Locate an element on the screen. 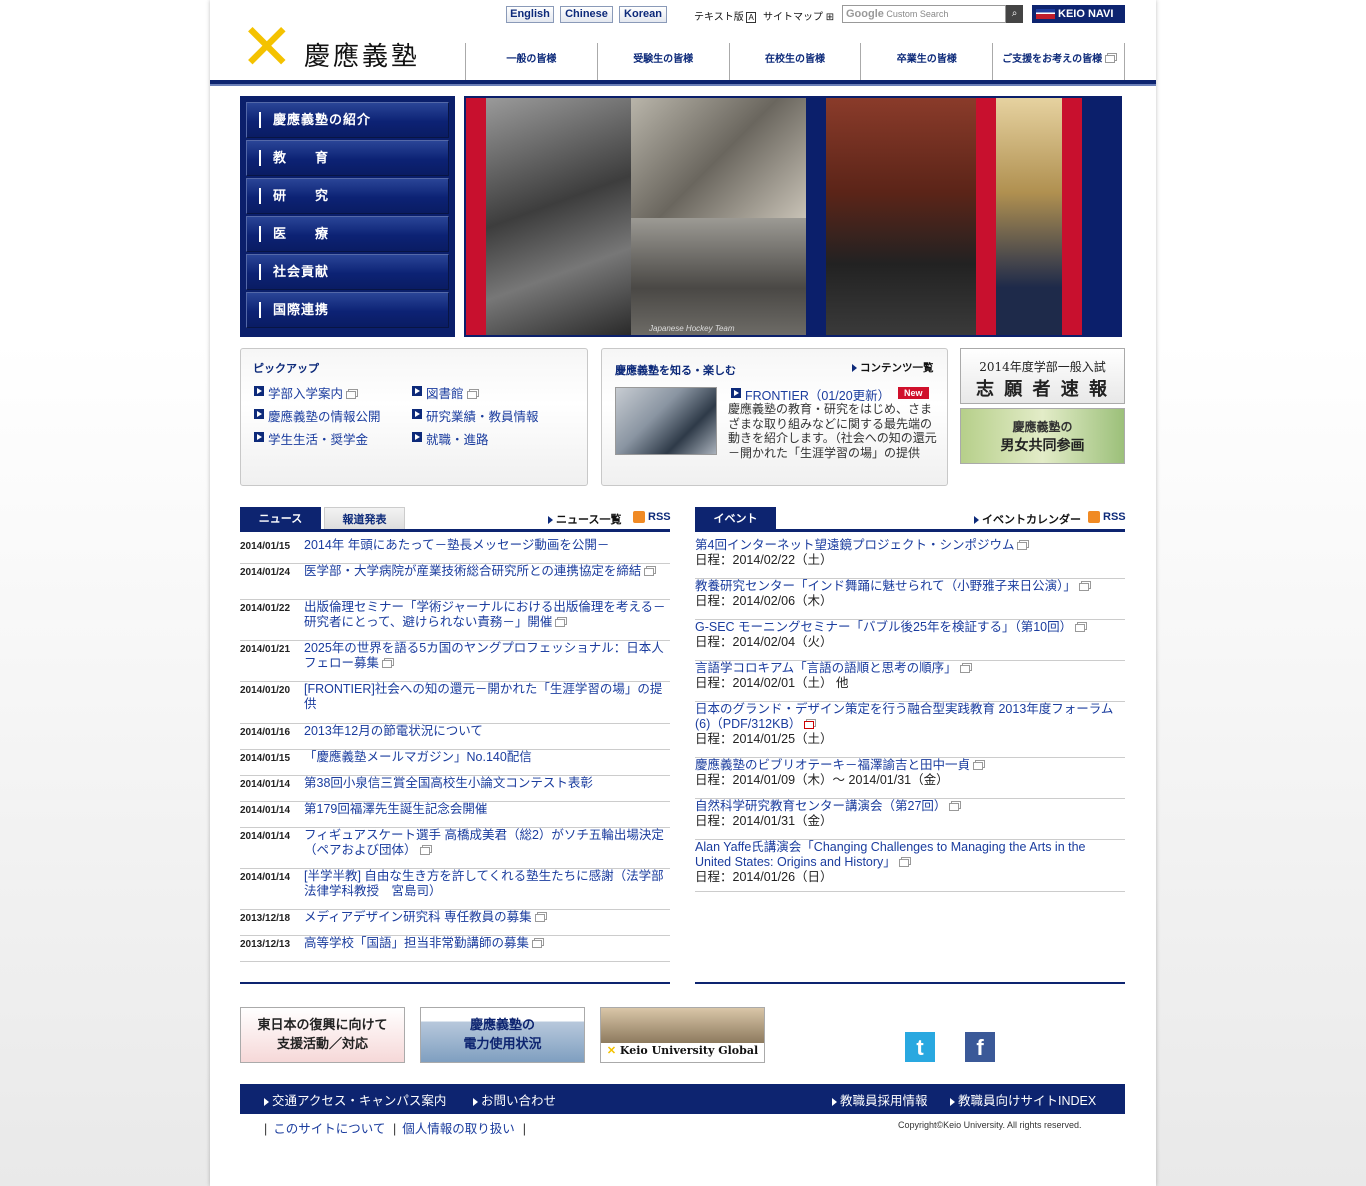  menu-education: 教 育 is located at coordinates (347, 158).